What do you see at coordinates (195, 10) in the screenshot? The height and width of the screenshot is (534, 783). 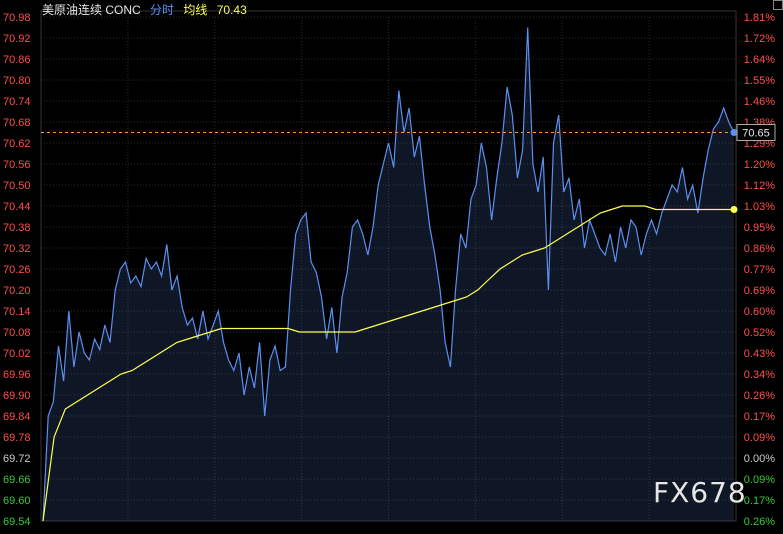 I see `avg-line-label: 均线` at bounding box center [195, 10].